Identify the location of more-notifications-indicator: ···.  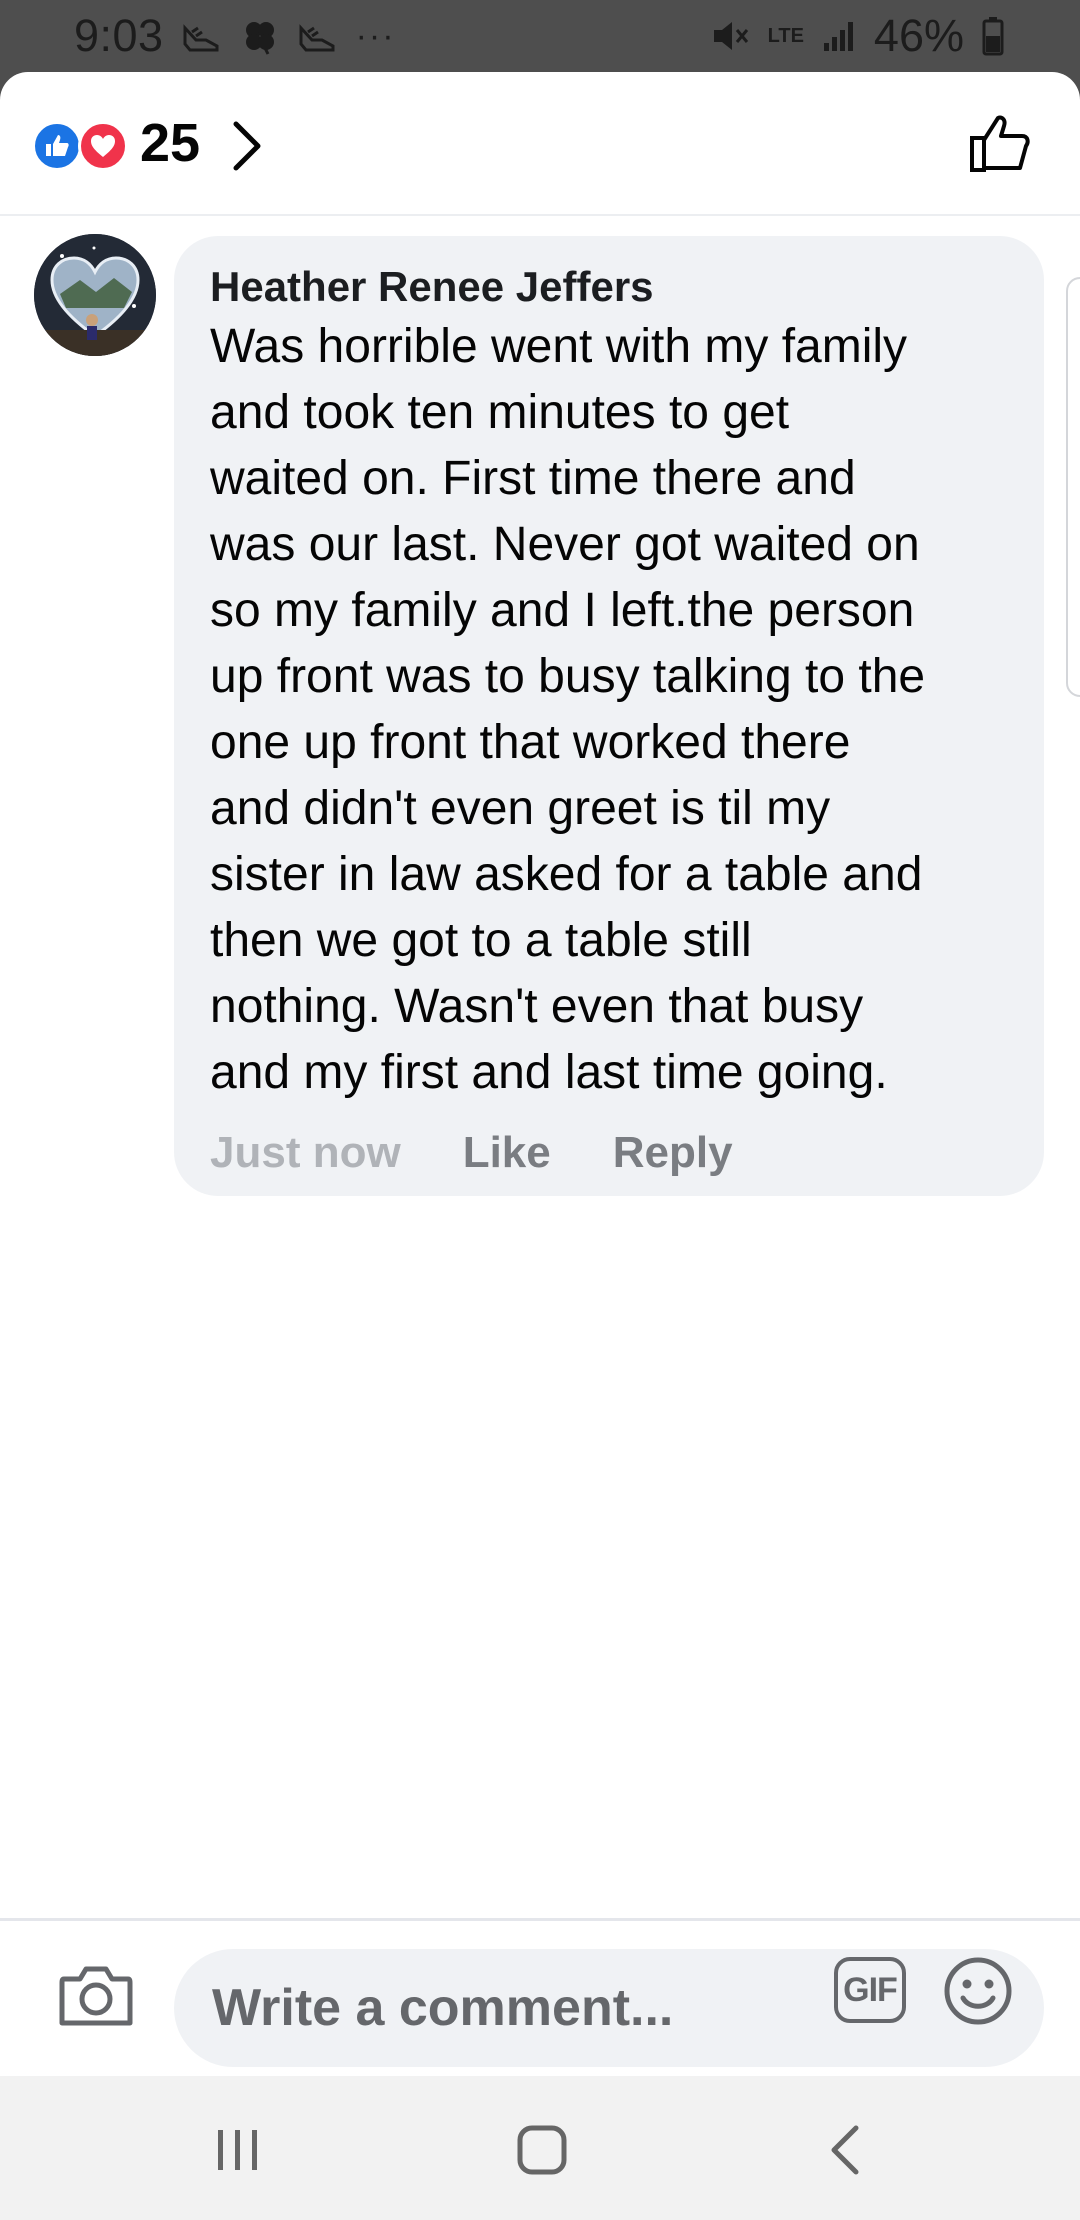
(375, 35).